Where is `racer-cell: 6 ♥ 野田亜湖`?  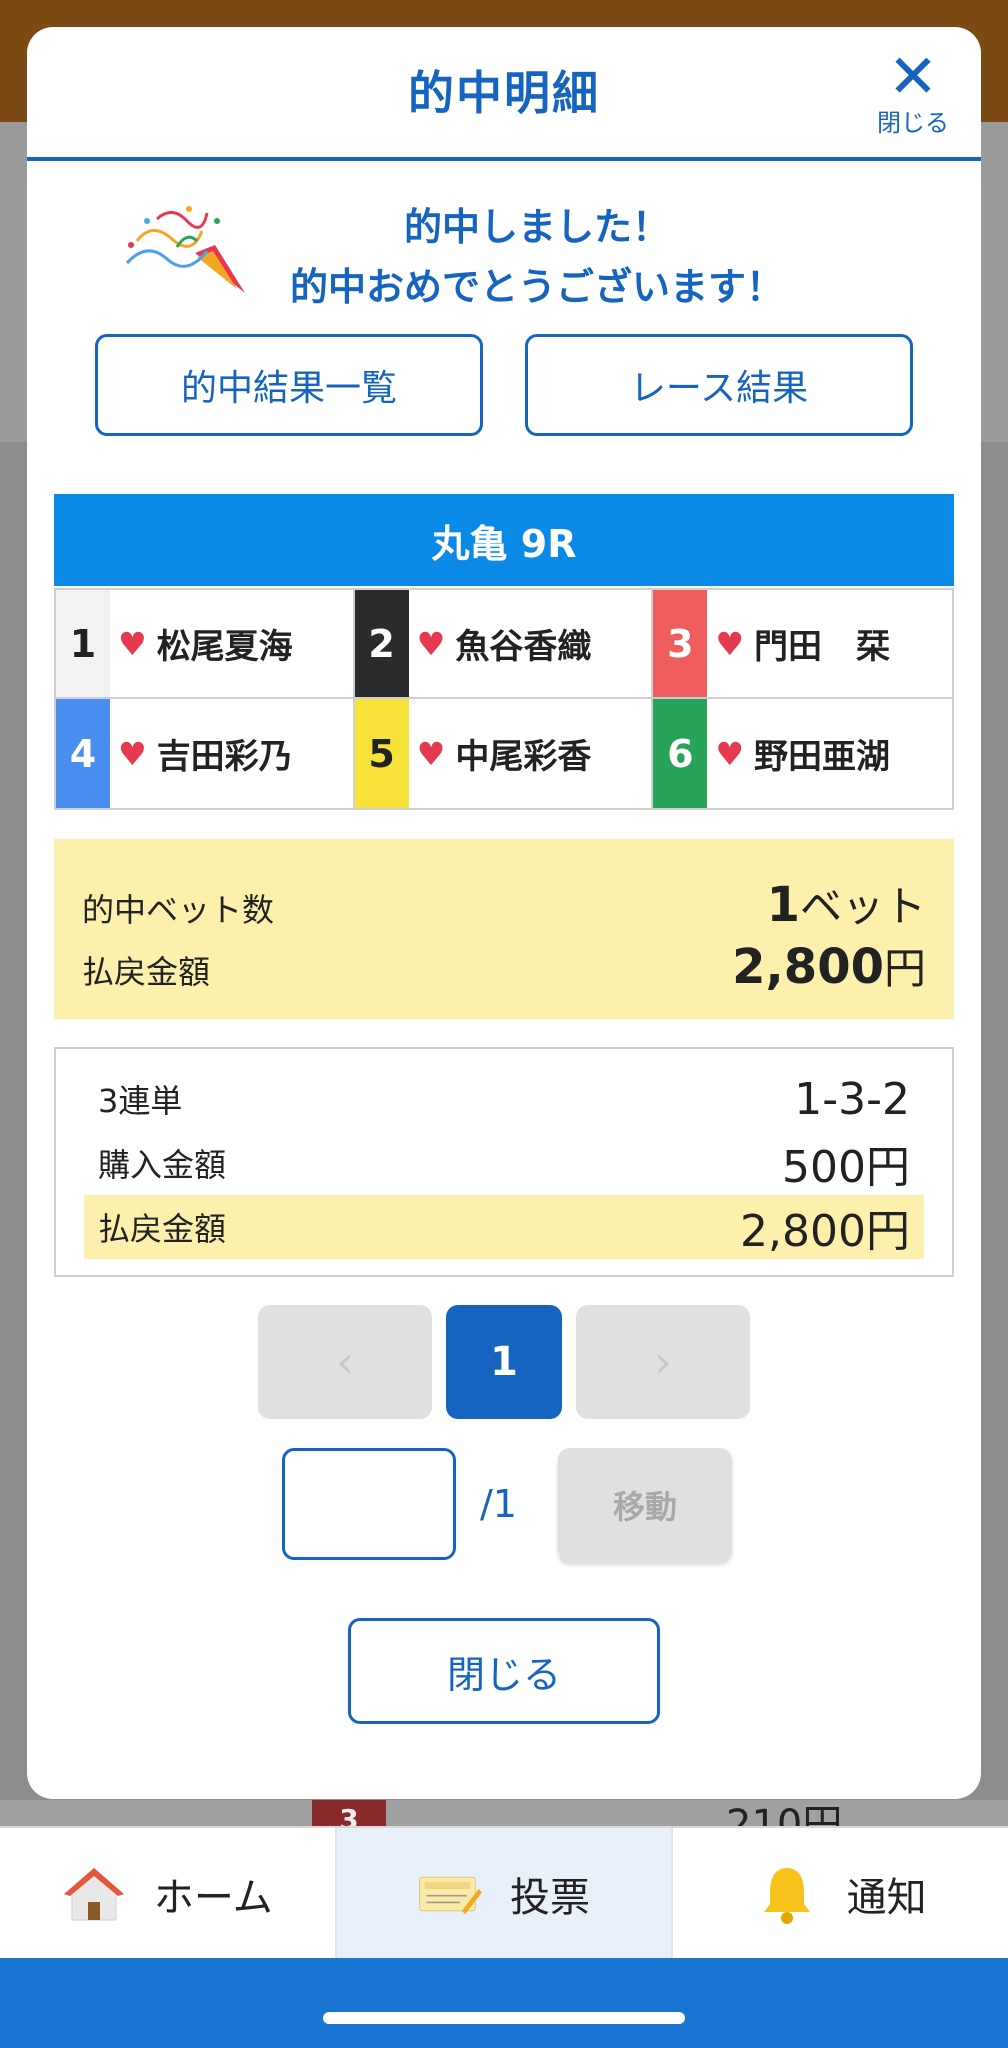
racer-cell: 6 ♥ 野田亜湖 is located at coordinates (802, 753).